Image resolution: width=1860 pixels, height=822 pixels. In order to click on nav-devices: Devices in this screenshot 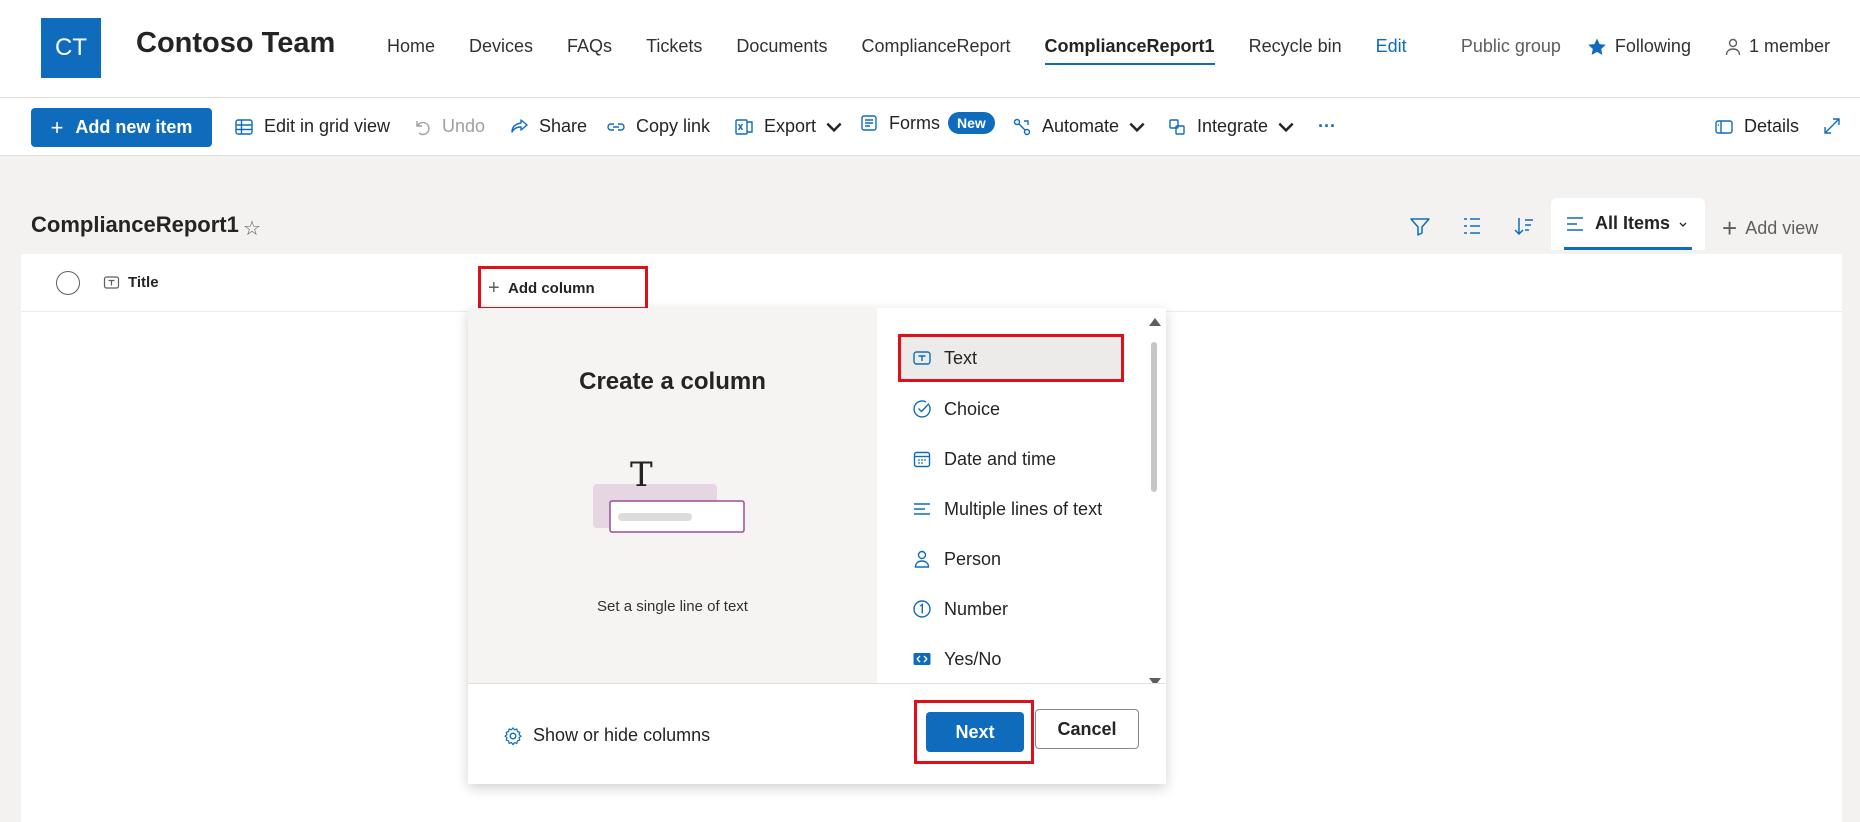, I will do `click(501, 50)`.